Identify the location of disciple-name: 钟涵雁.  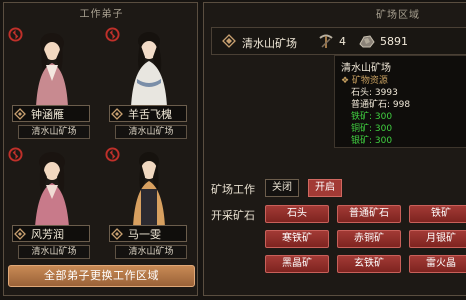
(47, 114).